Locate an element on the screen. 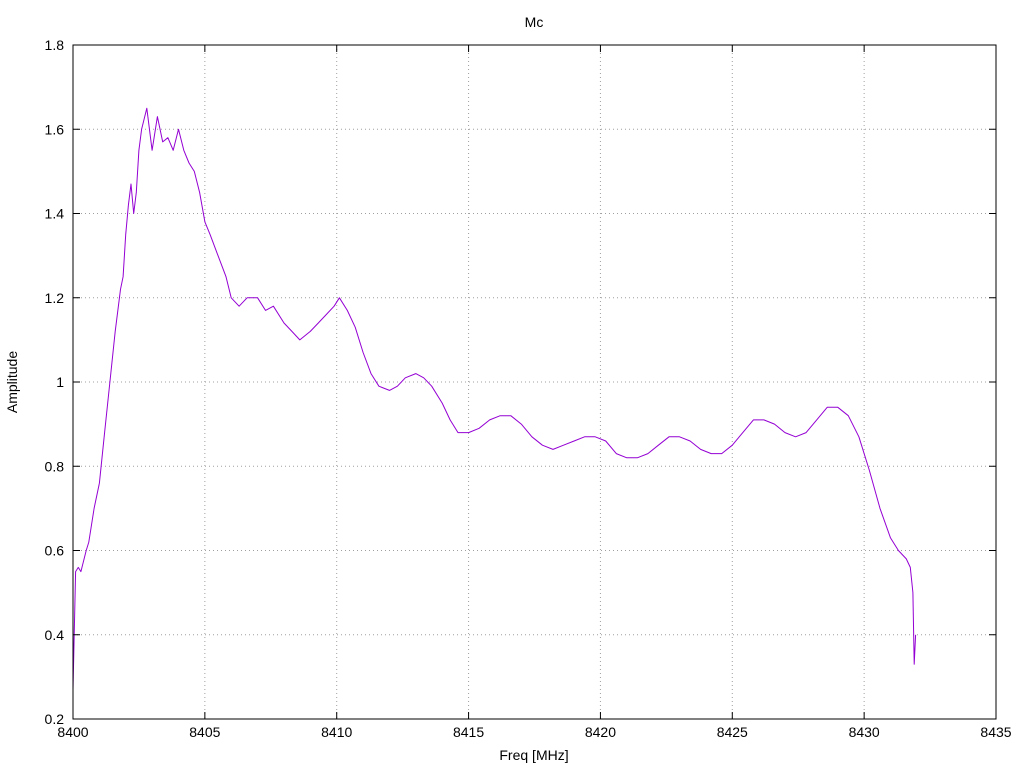 This screenshot has height=768, width=1024. y-tick-label: 1.8 is located at coordinates (55, 45).